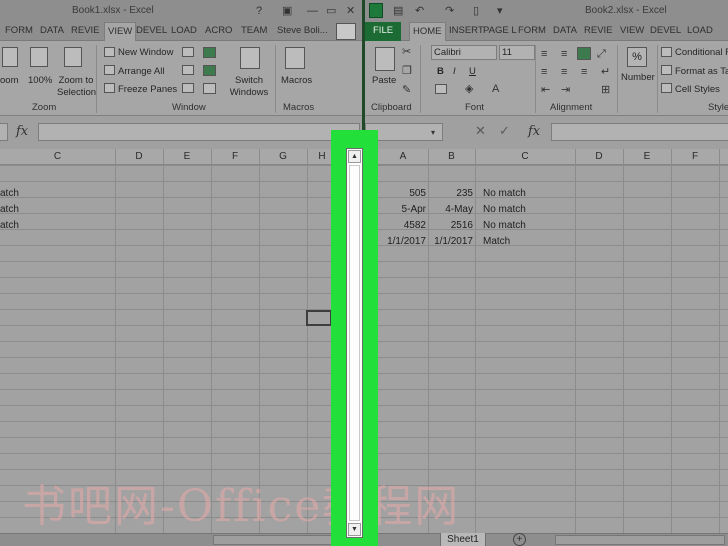 The image size is (728, 546). What do you see at coordinates (188, 52) in the screenshot?
I see `split-icon` at bounding box center [188, 52].